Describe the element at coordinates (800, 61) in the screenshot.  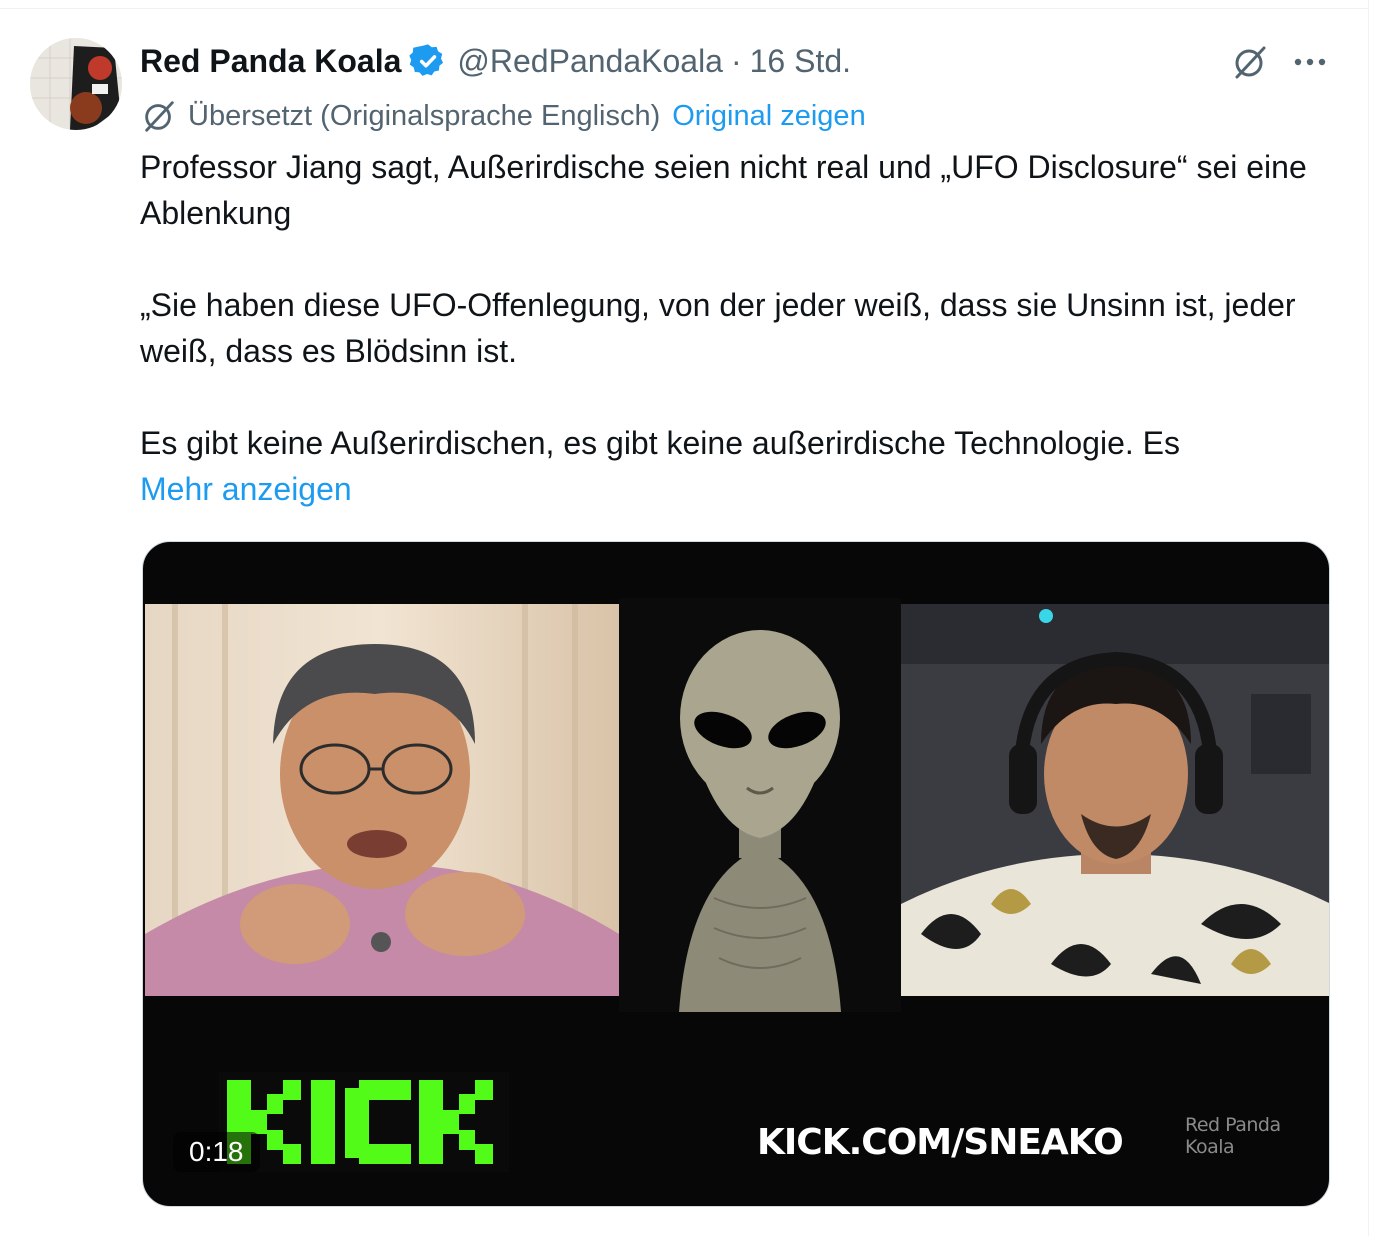
I see `timestamp: 16 Std.` at that location.